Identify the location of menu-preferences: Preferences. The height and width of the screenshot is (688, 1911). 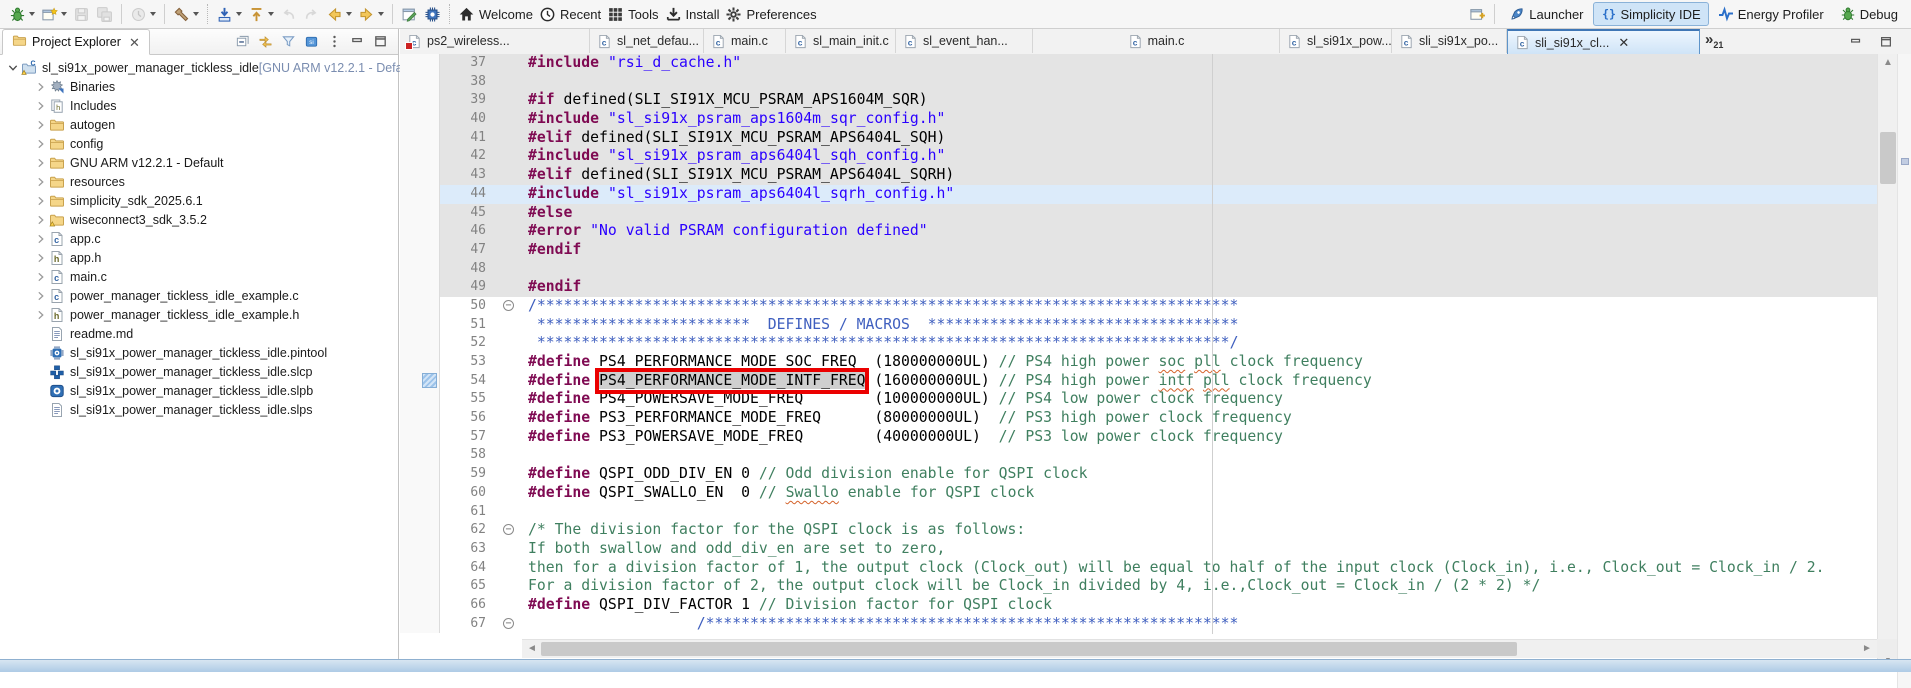
(770, 14).